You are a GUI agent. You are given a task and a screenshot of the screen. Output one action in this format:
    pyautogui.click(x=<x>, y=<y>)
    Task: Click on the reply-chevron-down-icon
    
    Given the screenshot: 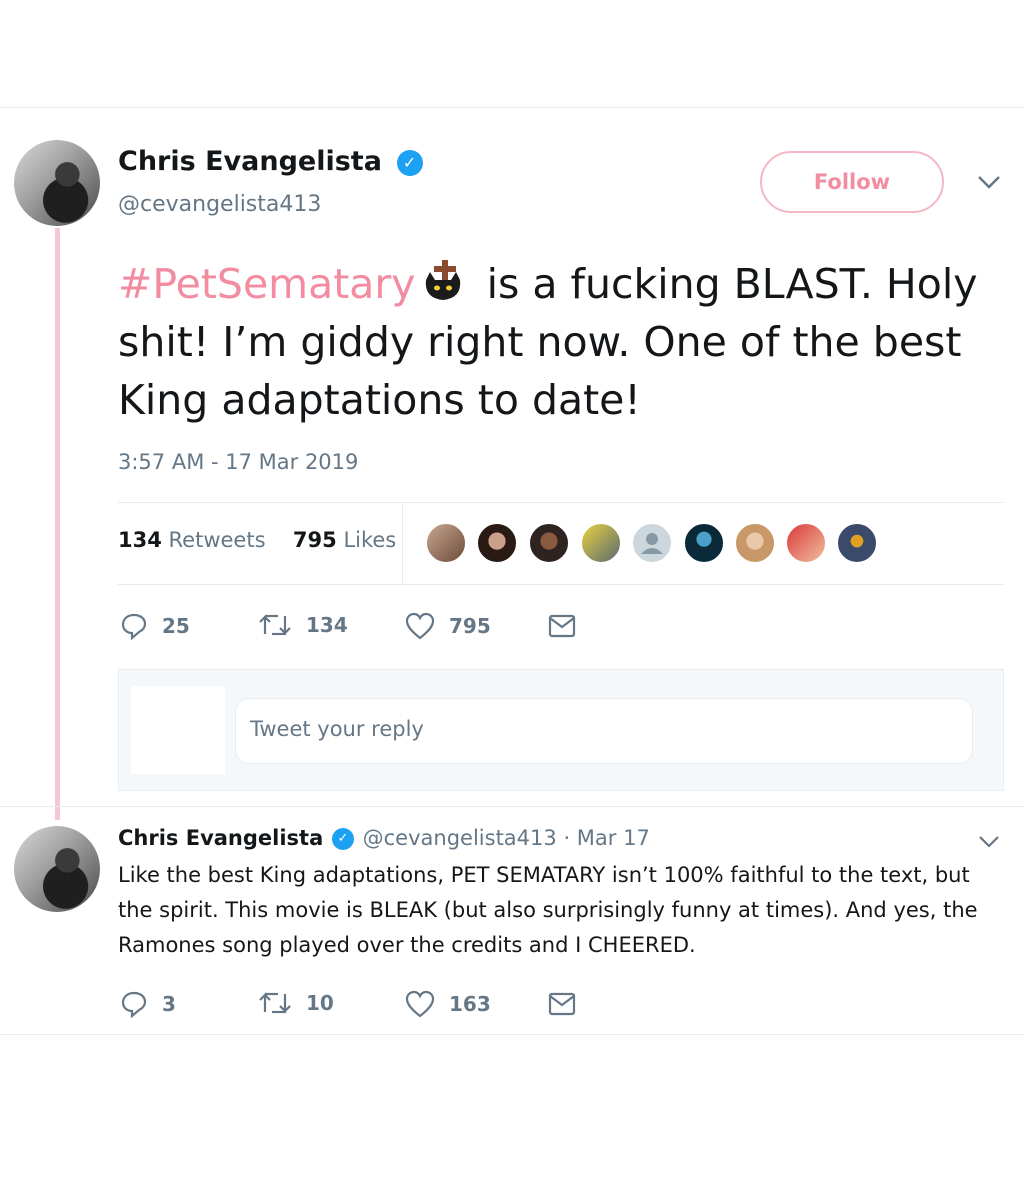 What is the action you would take?
    pyautogui.click(x=989, y=843)
    